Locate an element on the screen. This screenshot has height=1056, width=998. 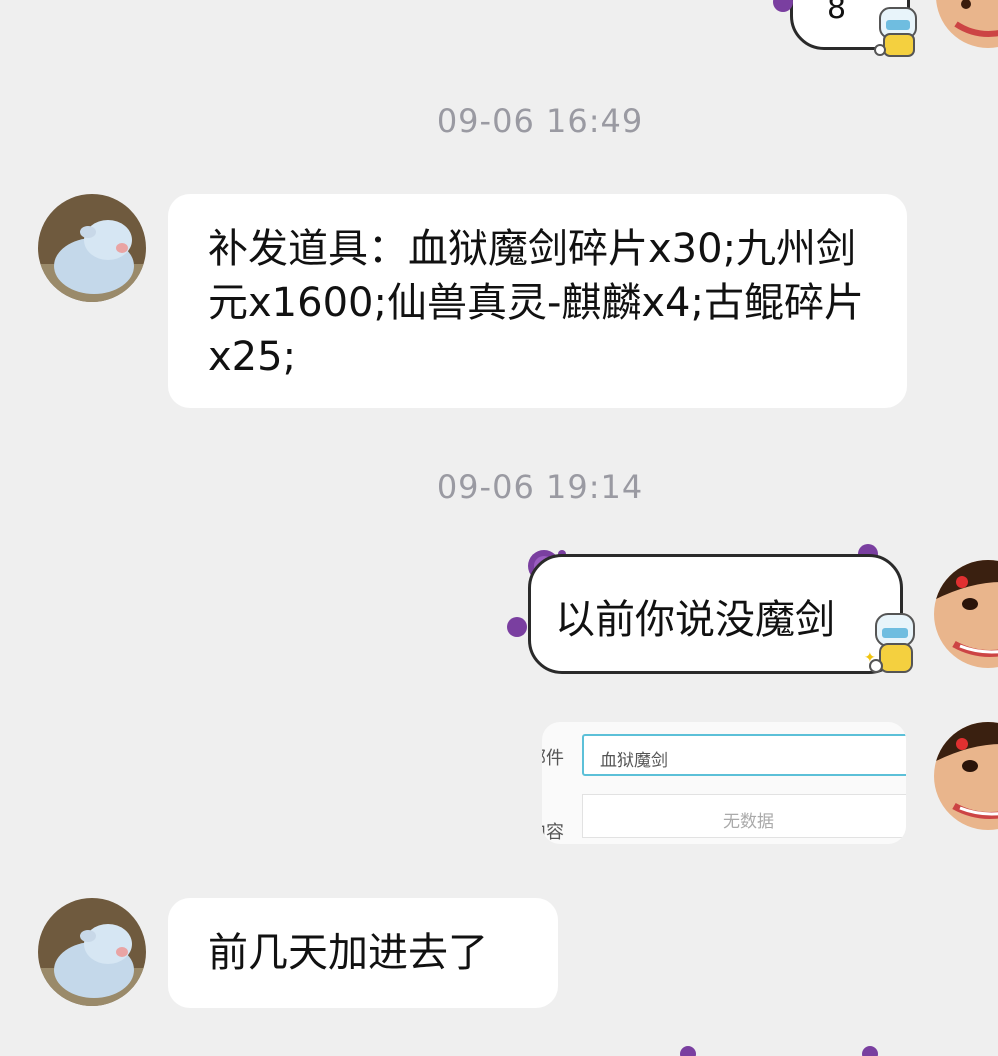
doctor-sticker-icon: ✦ is located at coordinates (889, 643).